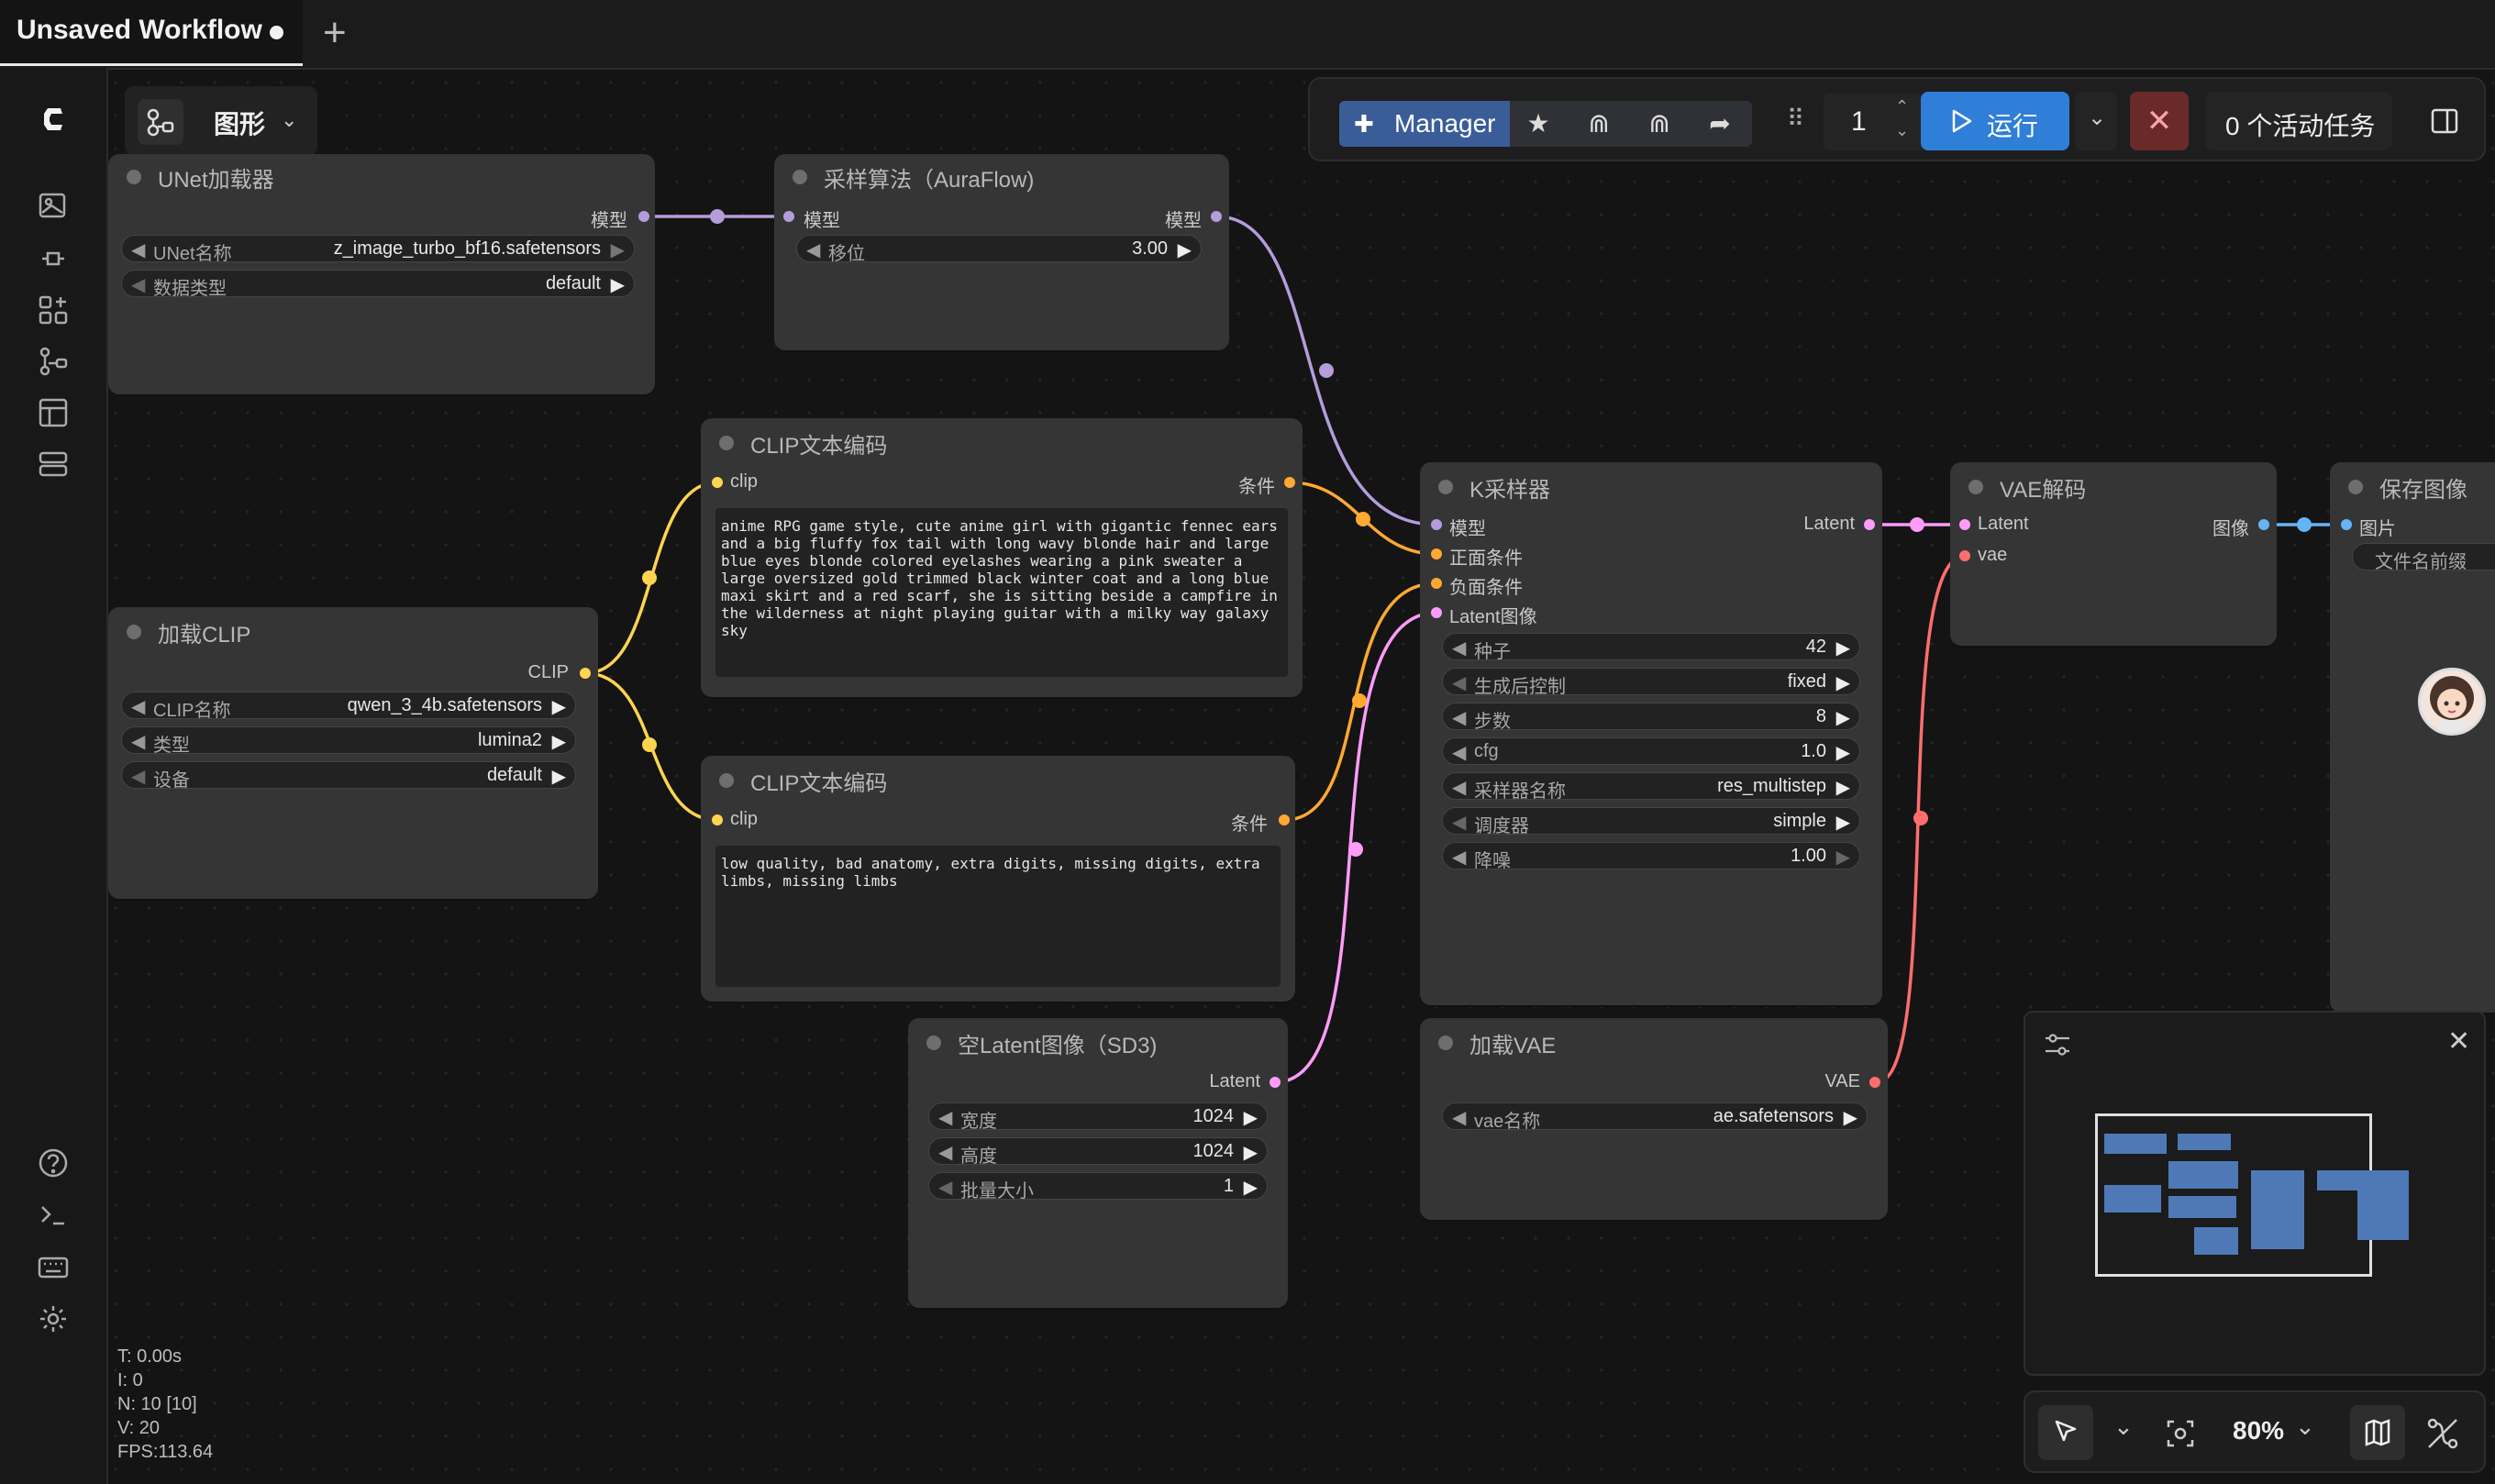  What do you see at coordinates (2458, 1041) in the screenshot?
I see `close-icon: ✕` at bounding box center [2458, 1041].